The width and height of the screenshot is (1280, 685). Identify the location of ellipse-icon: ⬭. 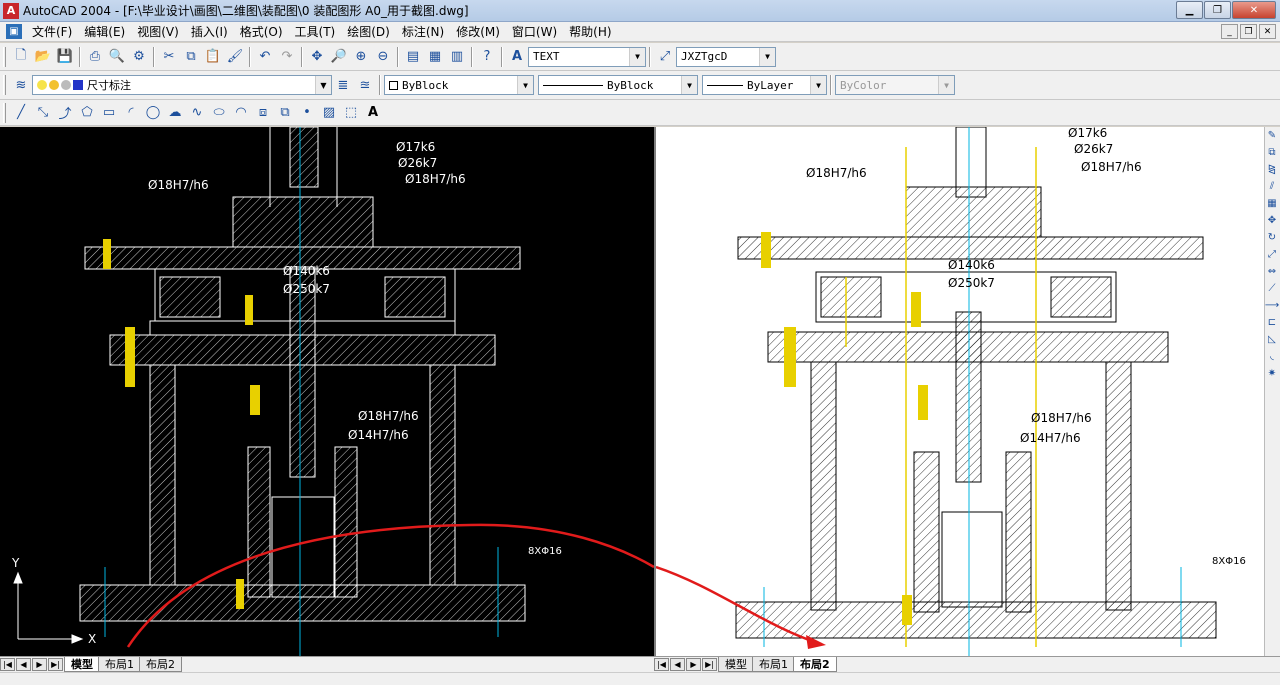
(219, 113).